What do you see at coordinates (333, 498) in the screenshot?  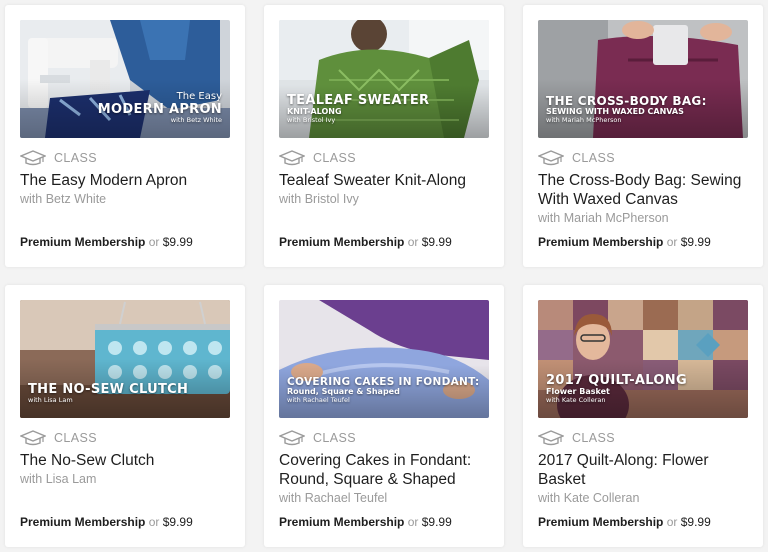 I see `instructor-name: with Rachael Teufel` at bounding box center [333, 498].